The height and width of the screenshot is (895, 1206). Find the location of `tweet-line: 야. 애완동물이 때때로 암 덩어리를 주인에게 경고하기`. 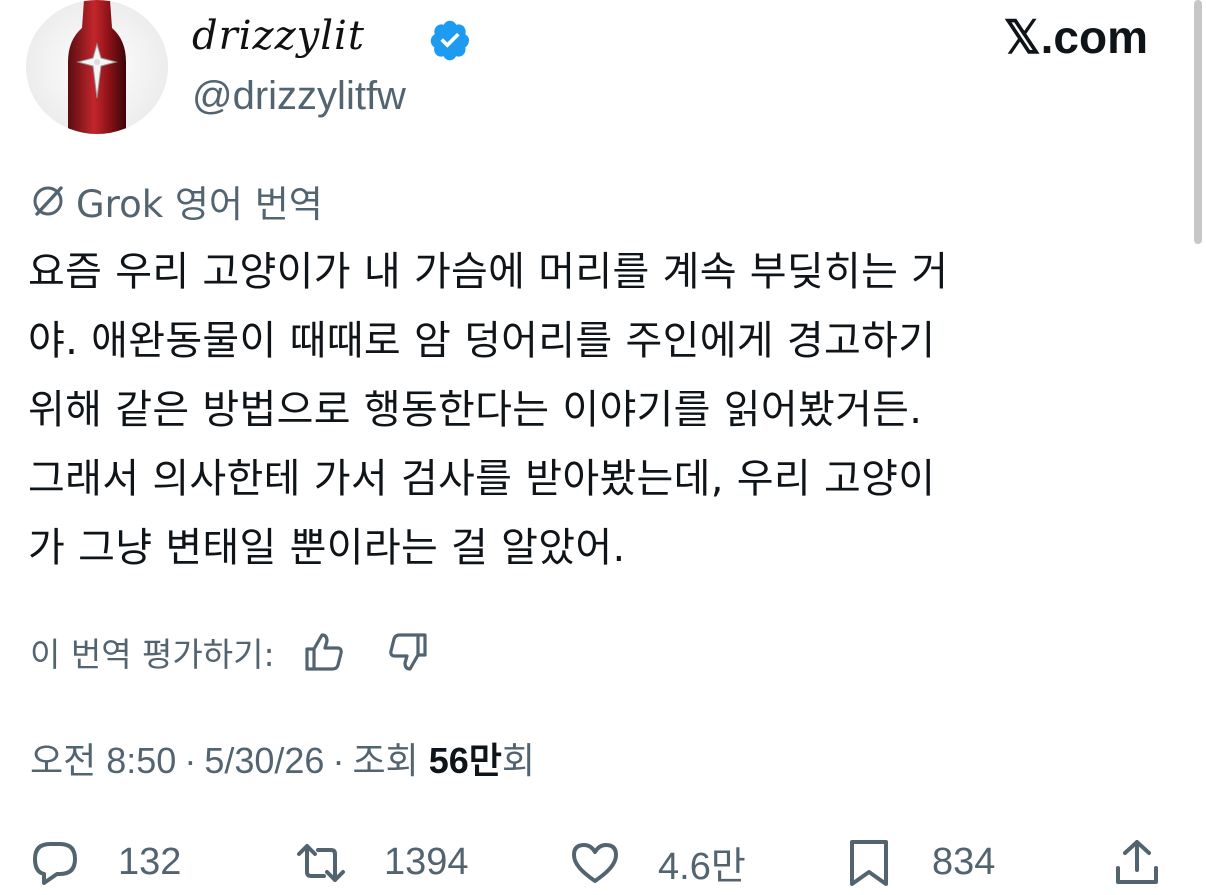

tweet-line: 야. 애완동물이 때때로 암 덩어리를 주인에게 경고하기 is located at coordinates (482, 341).